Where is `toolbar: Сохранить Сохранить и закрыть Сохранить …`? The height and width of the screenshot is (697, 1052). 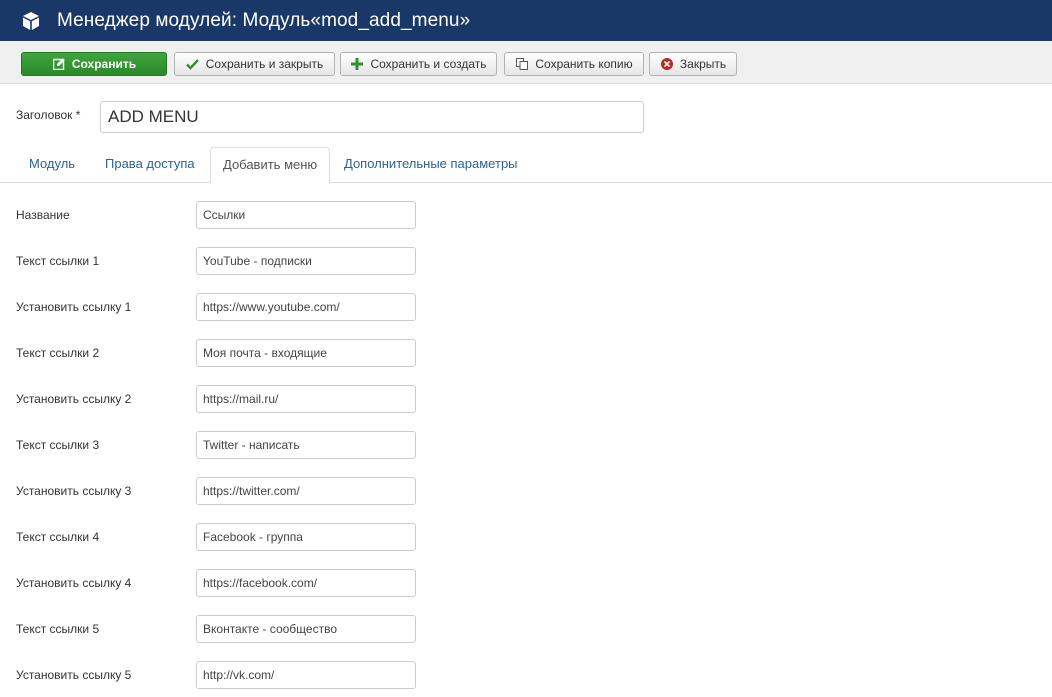 toolbar: Сохранить Сохранить и закрыть Сохранить … is located at coordinates (526, 62).